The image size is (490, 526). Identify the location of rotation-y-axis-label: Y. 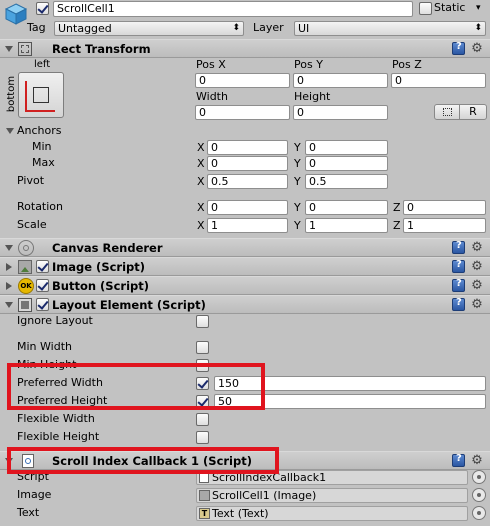
(297, 207).